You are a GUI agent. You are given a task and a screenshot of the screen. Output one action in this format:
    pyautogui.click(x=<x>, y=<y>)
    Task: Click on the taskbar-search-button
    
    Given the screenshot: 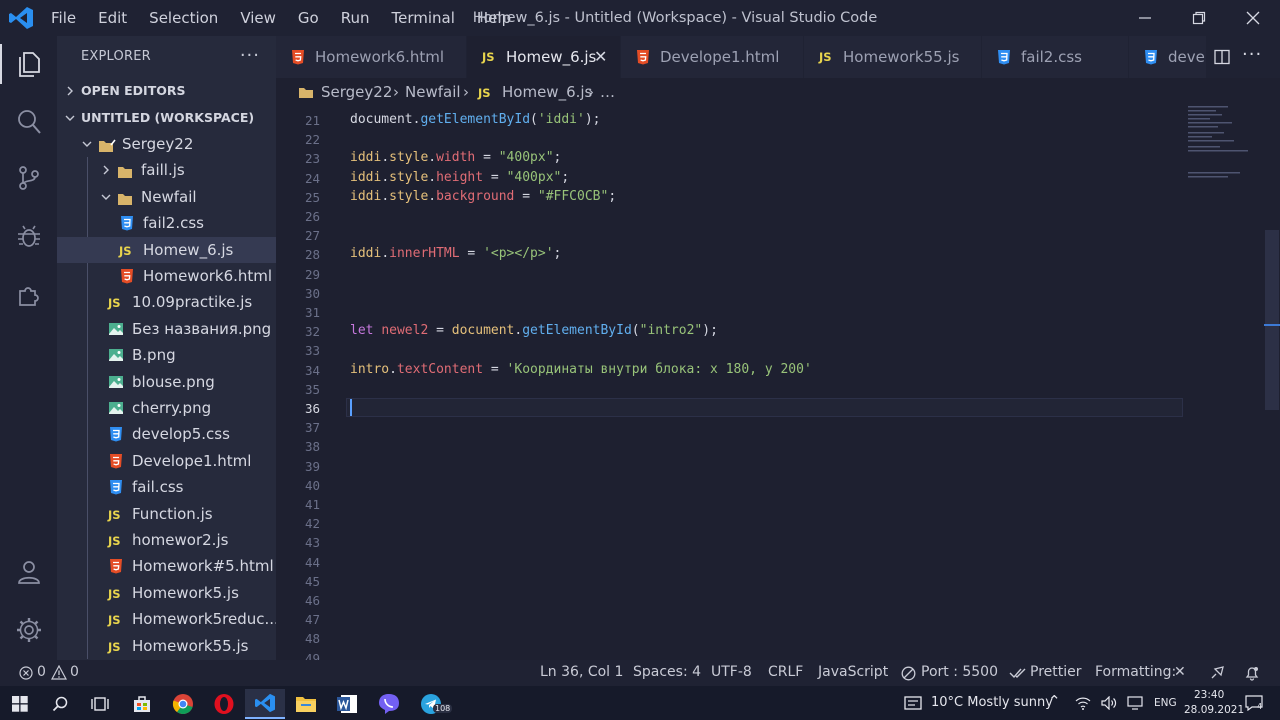 What is the action you would take?
    pyautogui.click(x=60, y=704)
    